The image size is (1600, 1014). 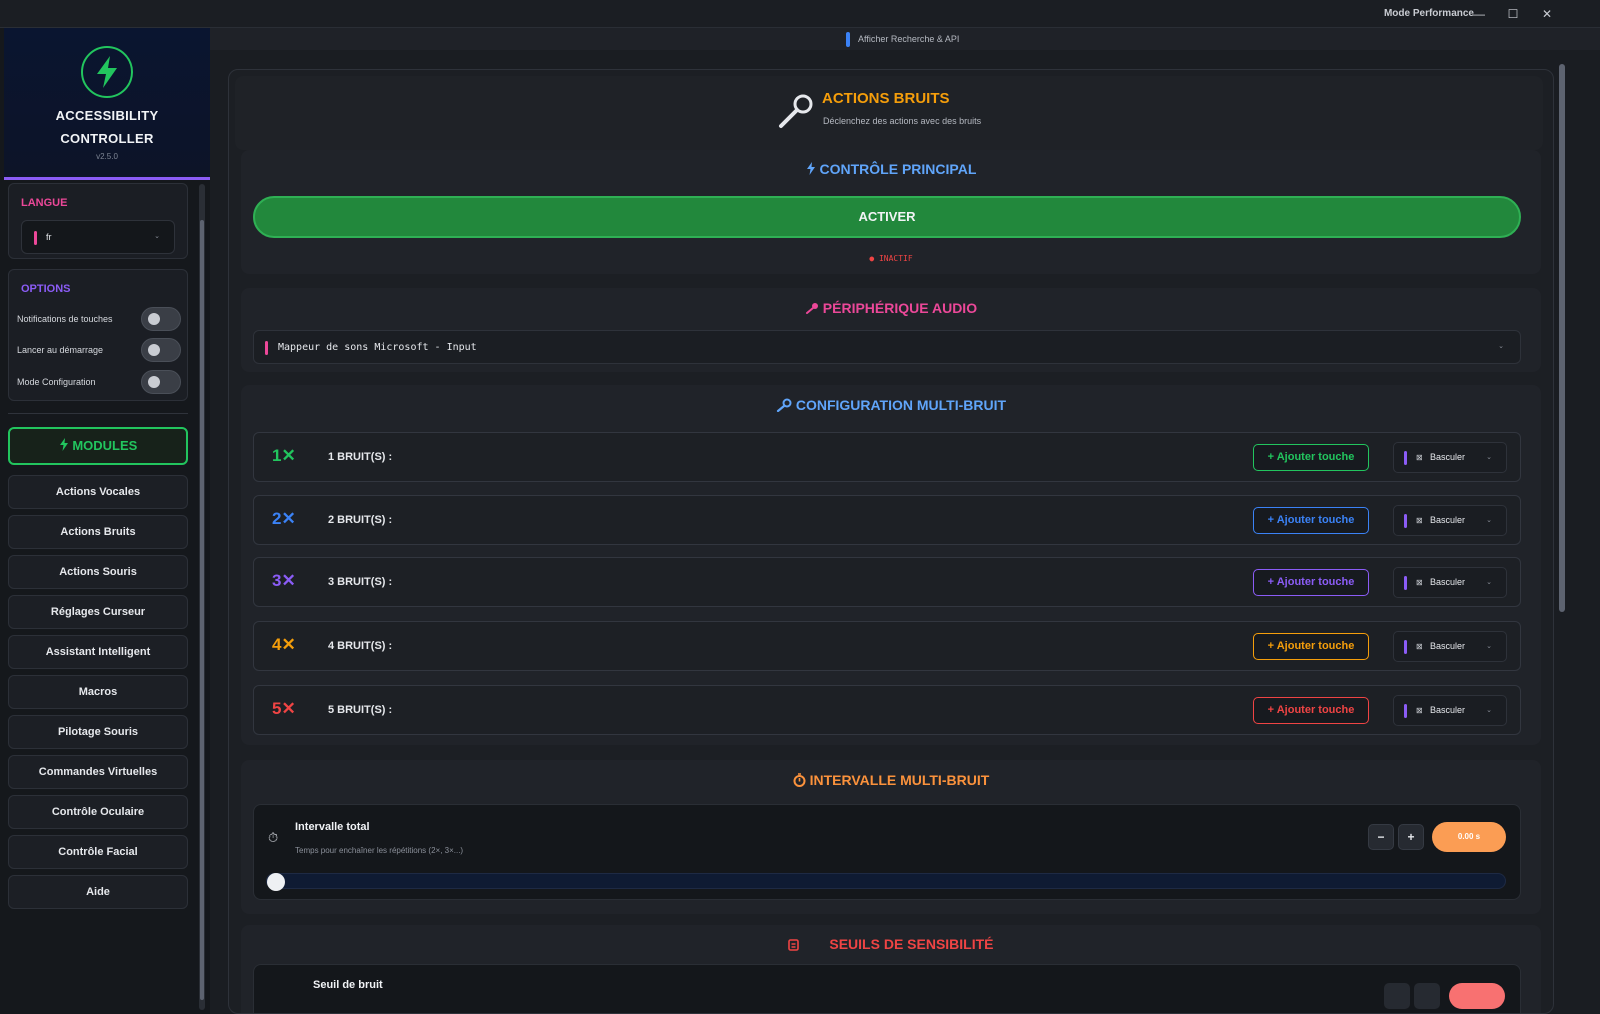 What do you see at coordinates (107, 115) in the screenshot?
I see `brand-name-line1: ACCESSIBILITY` at bounding box center [107, 115].